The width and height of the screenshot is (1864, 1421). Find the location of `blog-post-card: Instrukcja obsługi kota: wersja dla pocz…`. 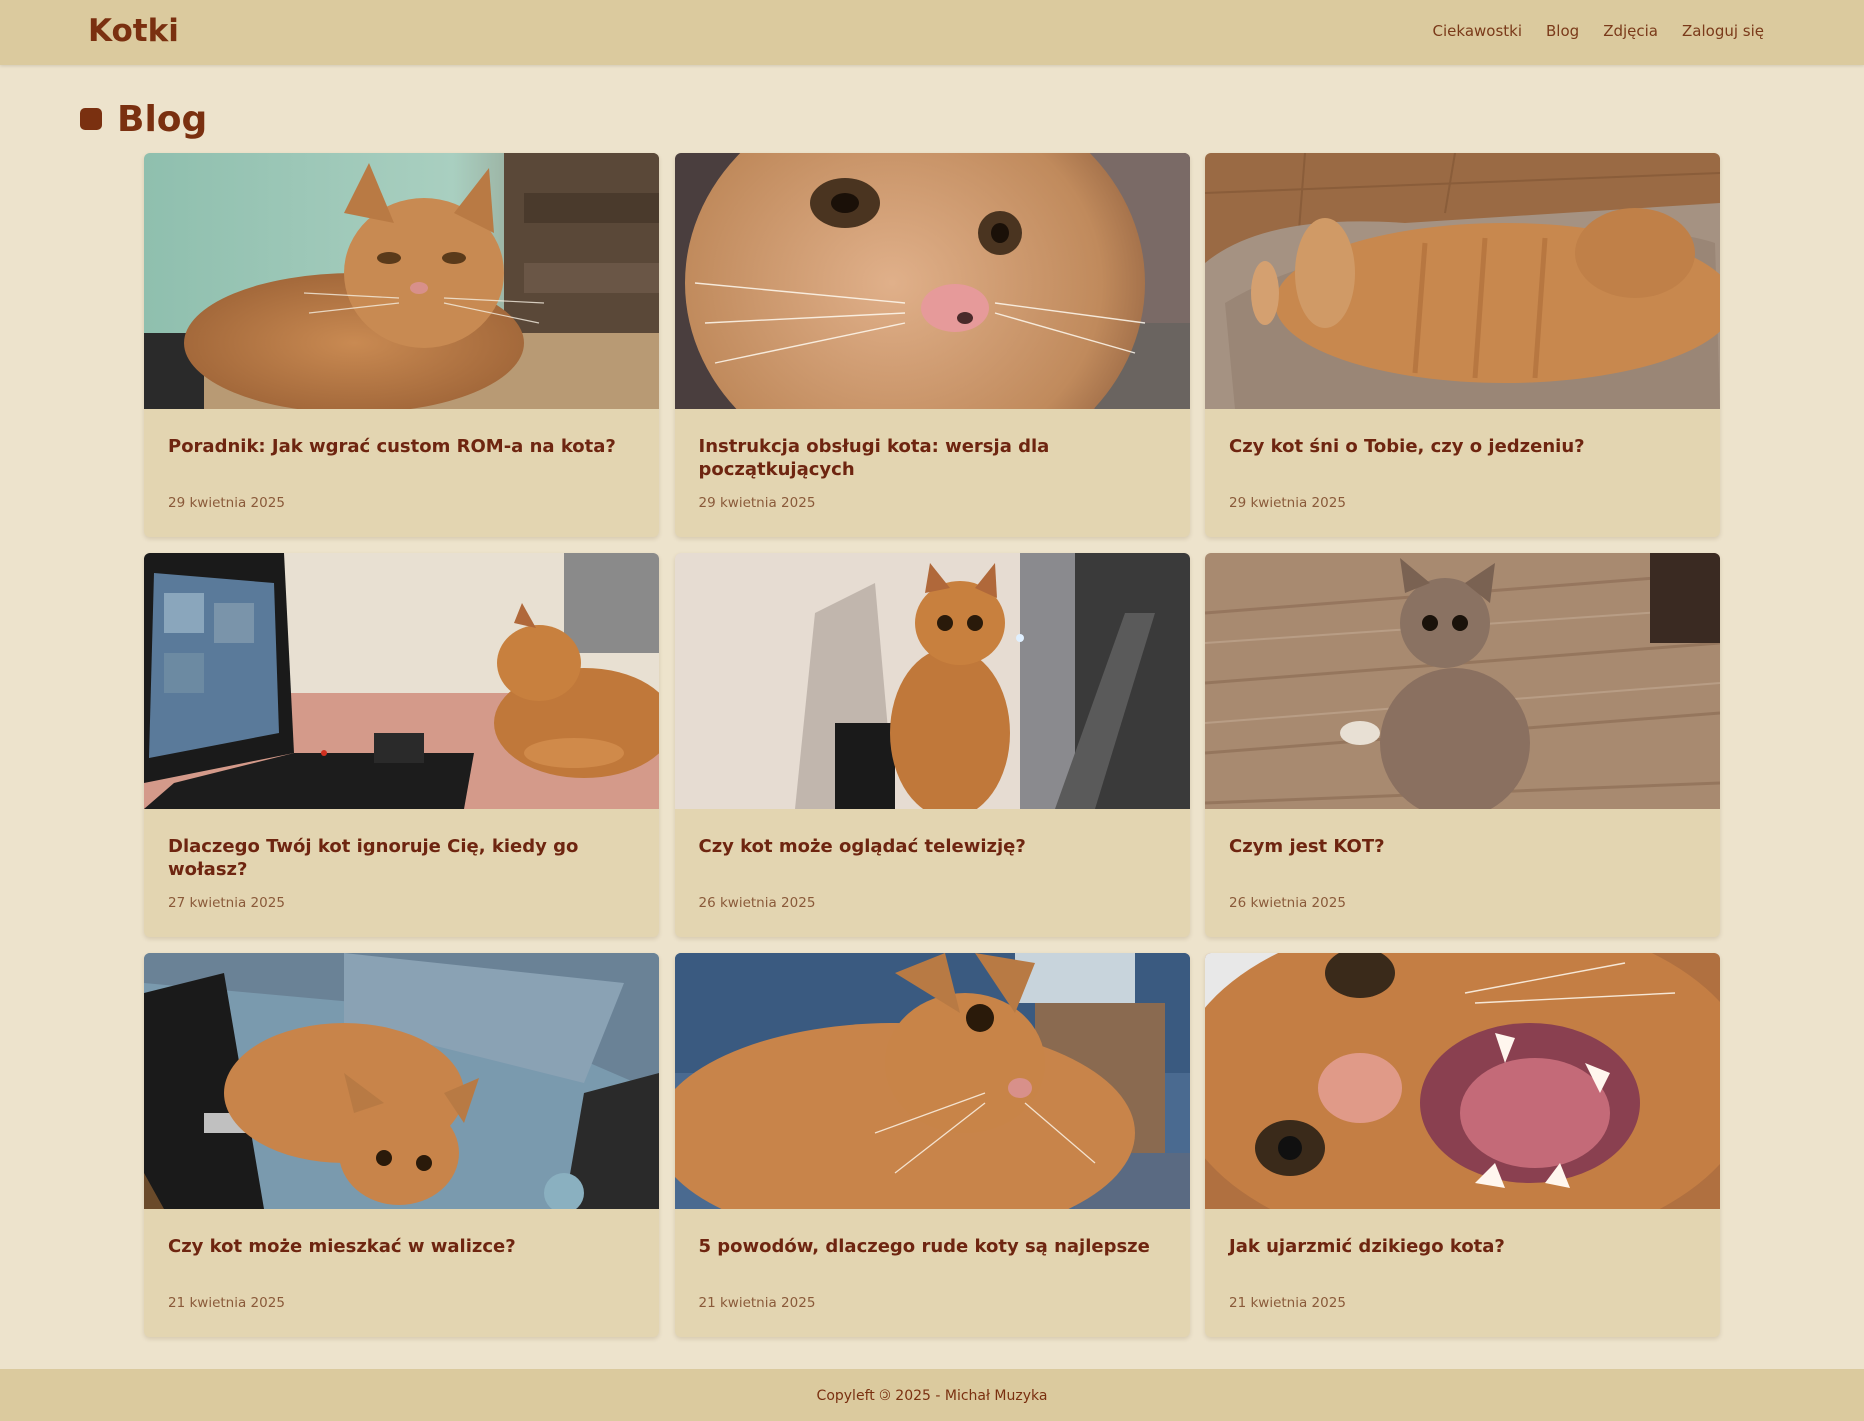

blog-post-card: Instrukcja obsługi kota: wersja dla pocz… is located at coordinates (932, 345).